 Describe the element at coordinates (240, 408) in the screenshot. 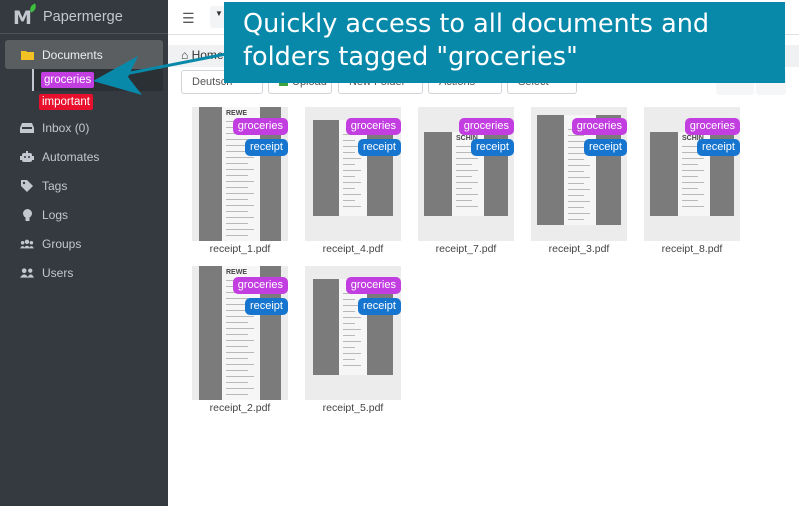

I see `document-filename: receipt_2.pdf` at that location.